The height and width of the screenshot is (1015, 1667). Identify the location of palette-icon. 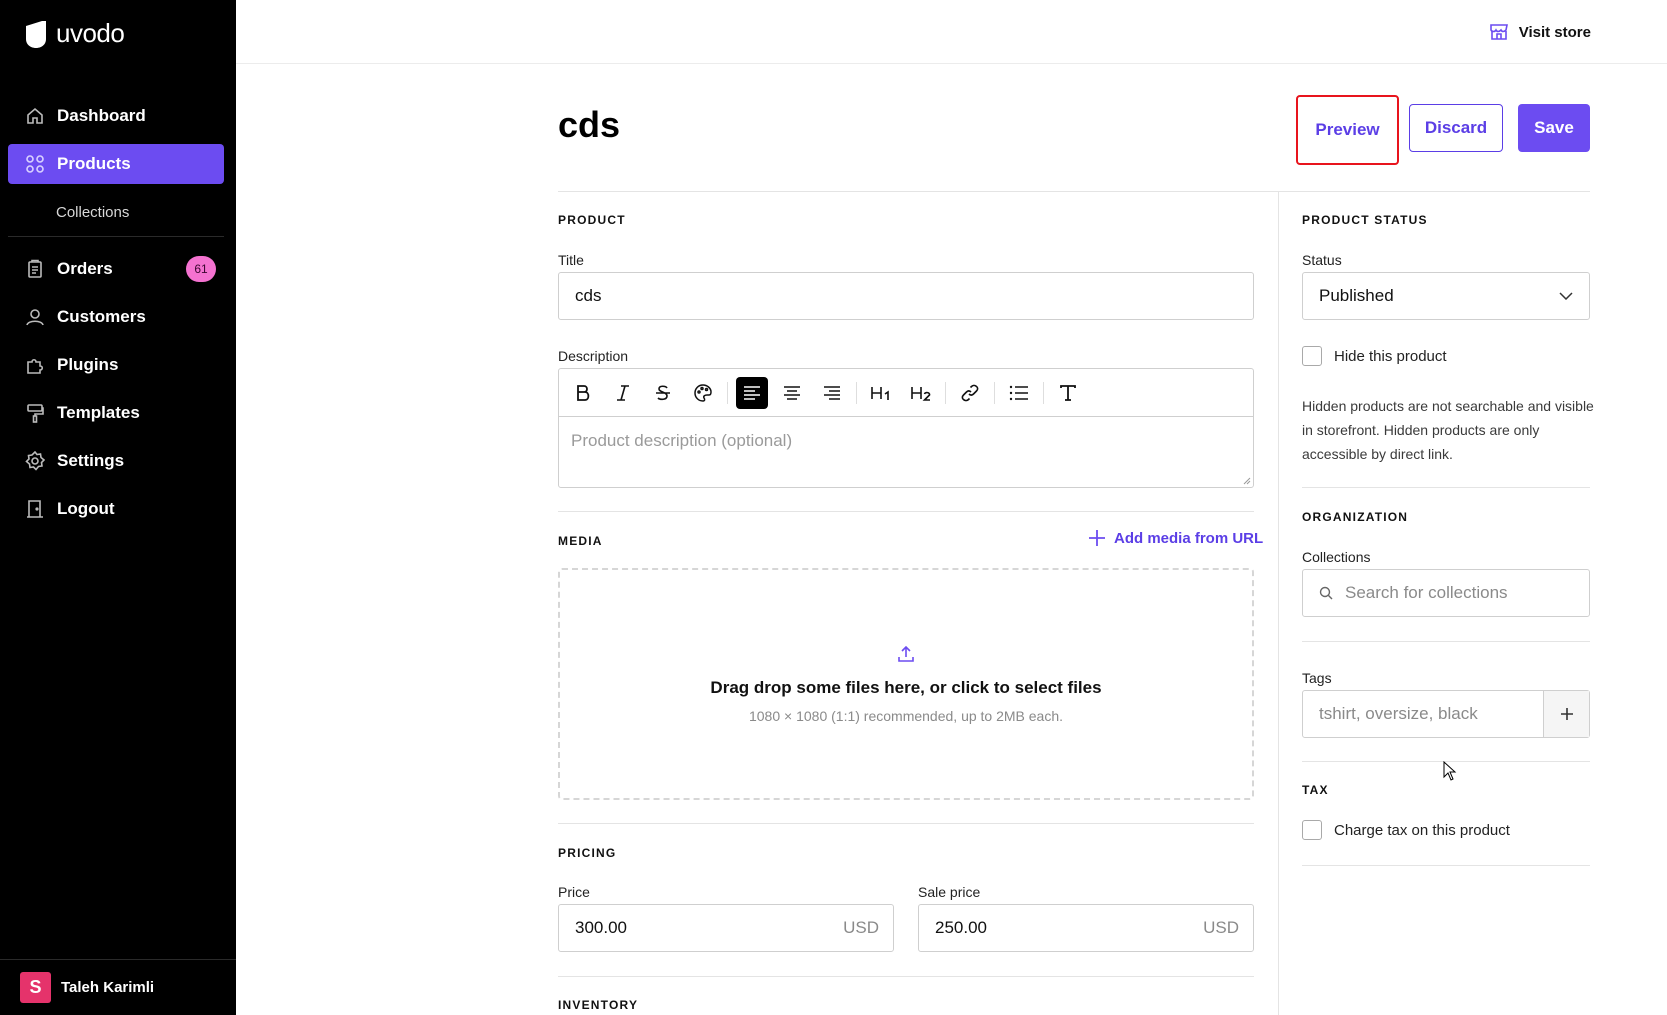
(703, 392).